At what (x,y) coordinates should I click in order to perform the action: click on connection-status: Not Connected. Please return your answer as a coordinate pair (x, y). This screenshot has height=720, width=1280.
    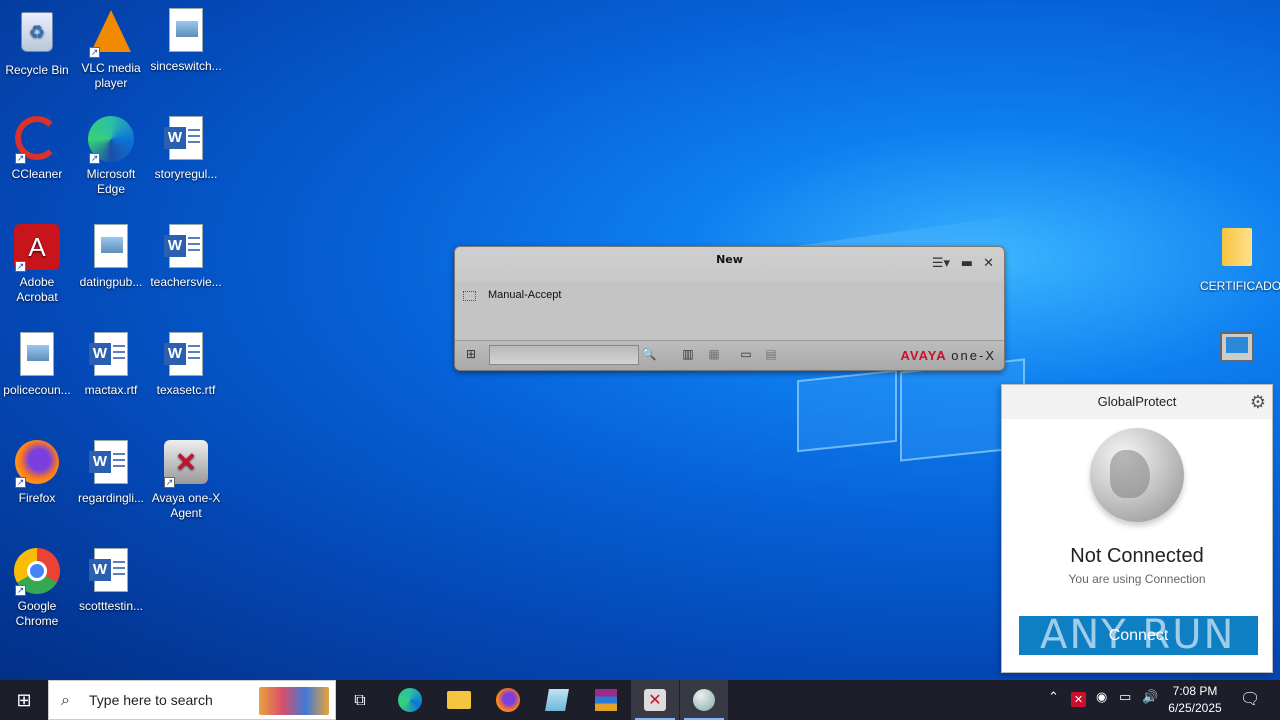
    Looking at the image, I should click on (1137, 556).